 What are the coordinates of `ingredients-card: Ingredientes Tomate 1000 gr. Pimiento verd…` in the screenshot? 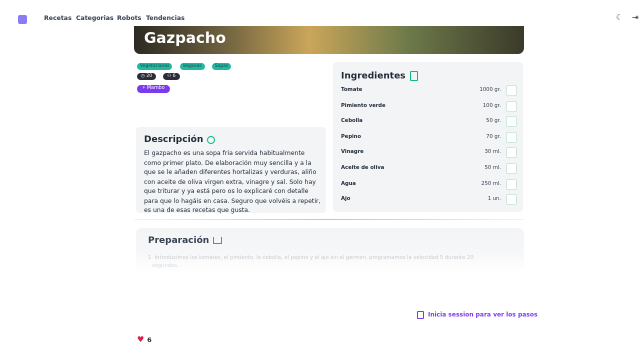 It's located at (428, 137).